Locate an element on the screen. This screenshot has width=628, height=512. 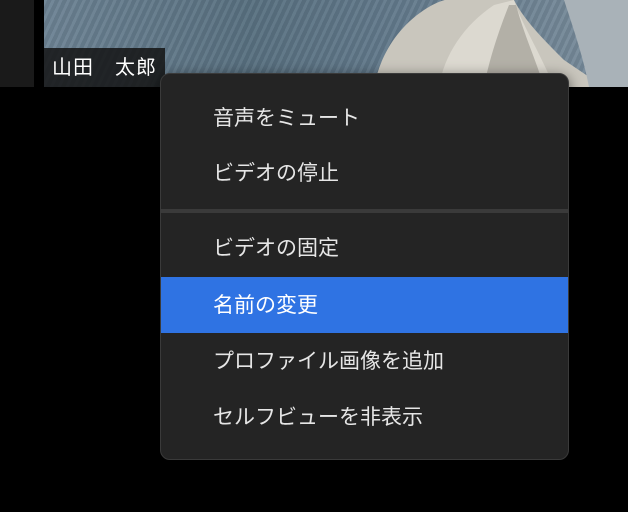
menu-item-mute-audio: 音声をミュート is located at coordinates (364, 118).